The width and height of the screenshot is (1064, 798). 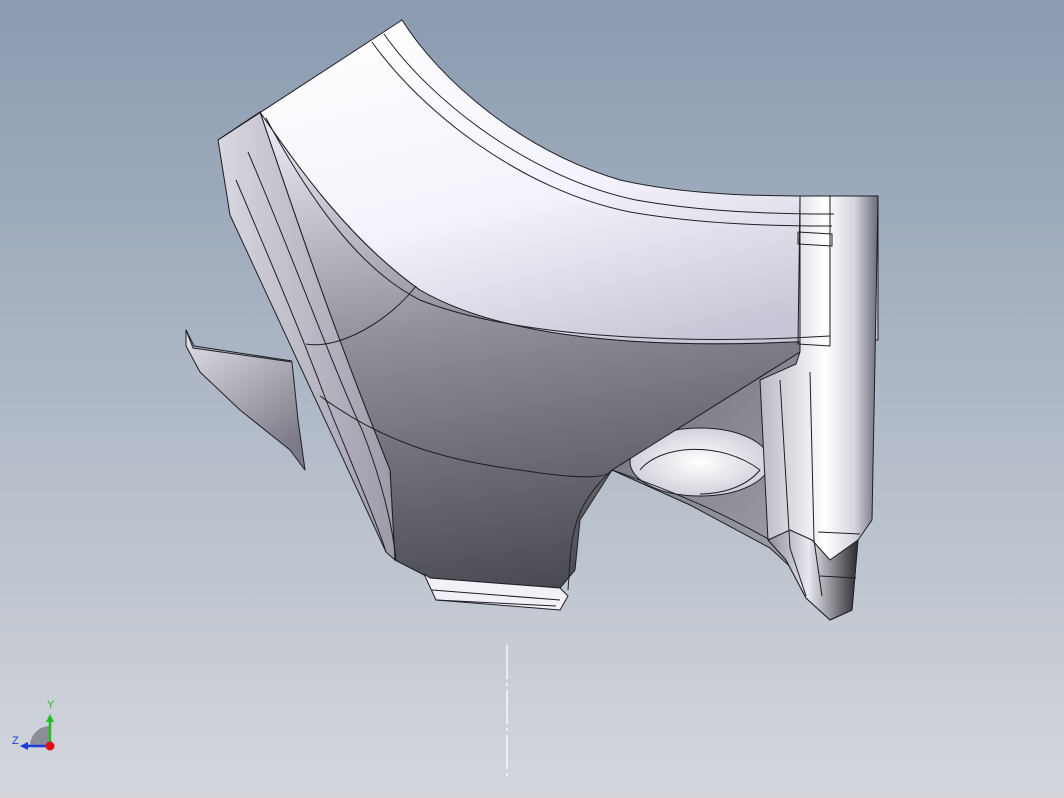 I want to click on triad-z-label: Z, so click(x=15, y=741).